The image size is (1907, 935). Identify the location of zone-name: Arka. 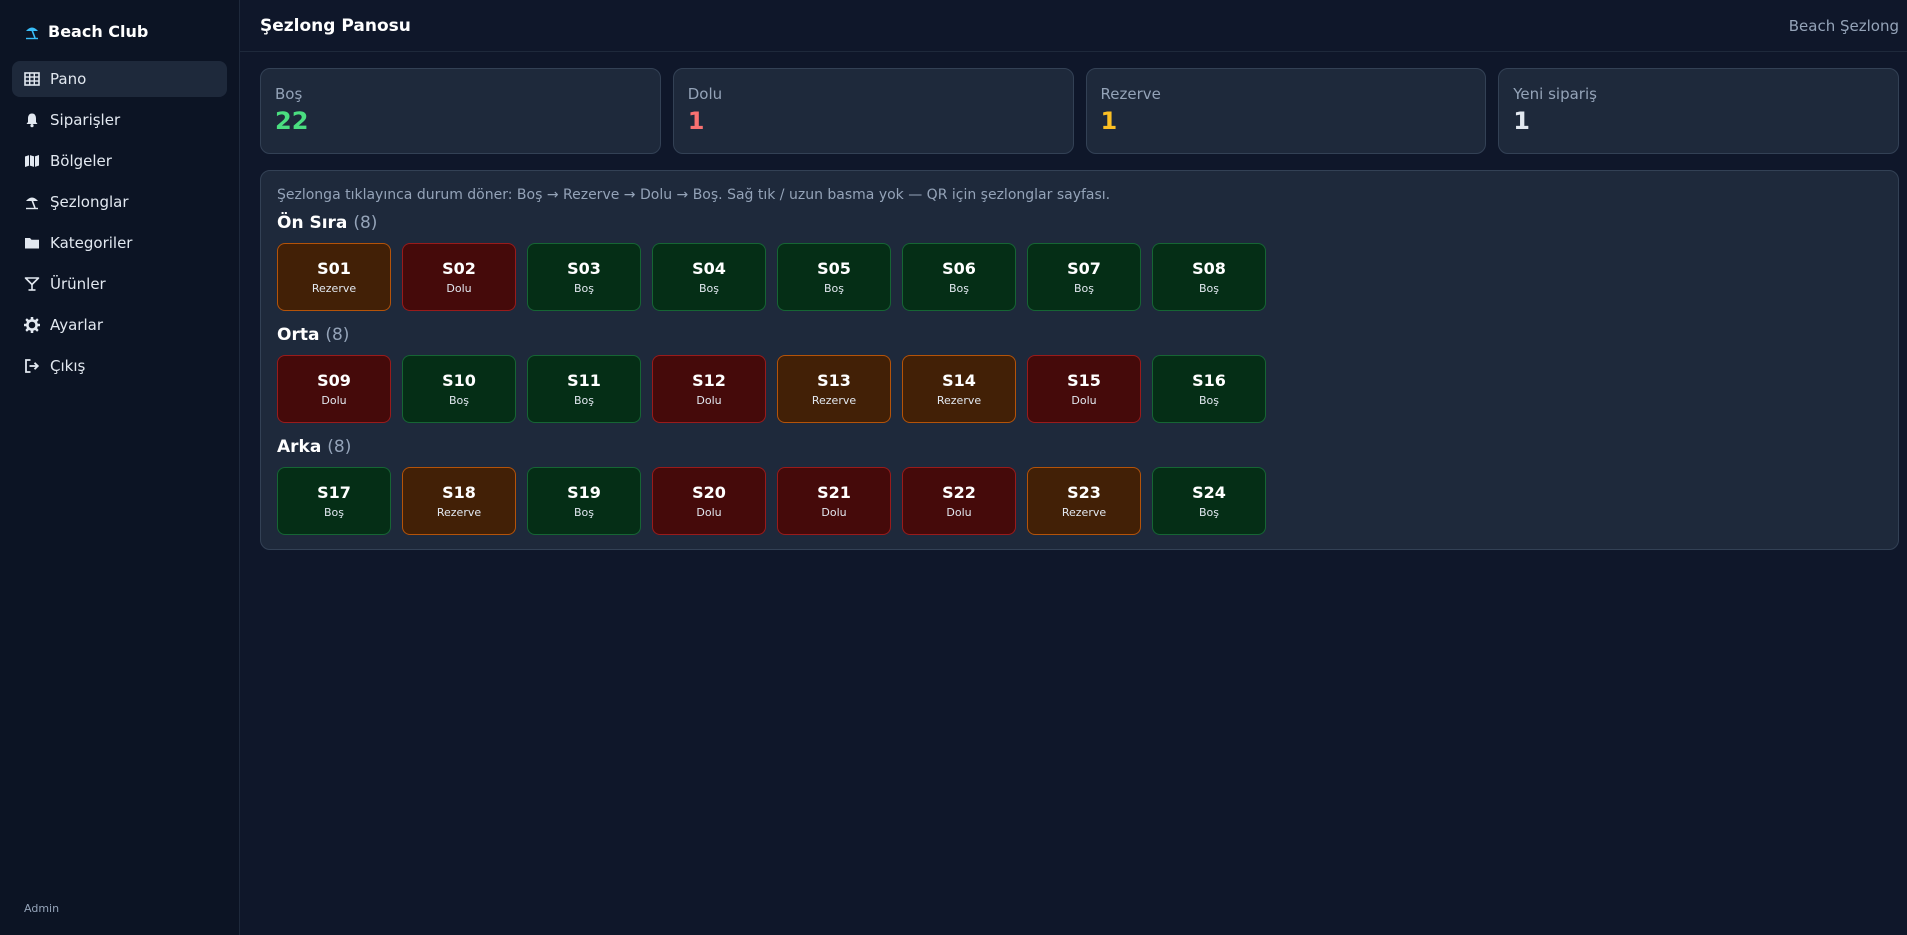
(299, 447).